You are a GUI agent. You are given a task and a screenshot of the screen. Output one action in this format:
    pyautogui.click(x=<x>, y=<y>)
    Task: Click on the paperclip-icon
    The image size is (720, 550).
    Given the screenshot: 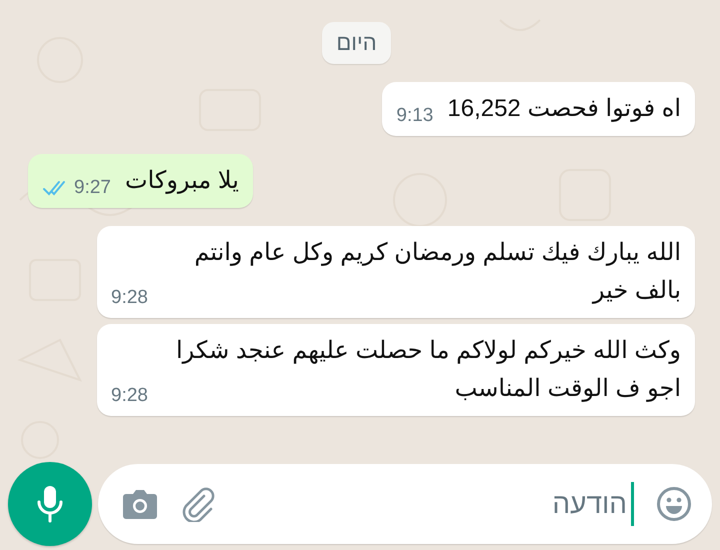 What is the action you would take?
    pyautogui.click(x=198, y=504)
    